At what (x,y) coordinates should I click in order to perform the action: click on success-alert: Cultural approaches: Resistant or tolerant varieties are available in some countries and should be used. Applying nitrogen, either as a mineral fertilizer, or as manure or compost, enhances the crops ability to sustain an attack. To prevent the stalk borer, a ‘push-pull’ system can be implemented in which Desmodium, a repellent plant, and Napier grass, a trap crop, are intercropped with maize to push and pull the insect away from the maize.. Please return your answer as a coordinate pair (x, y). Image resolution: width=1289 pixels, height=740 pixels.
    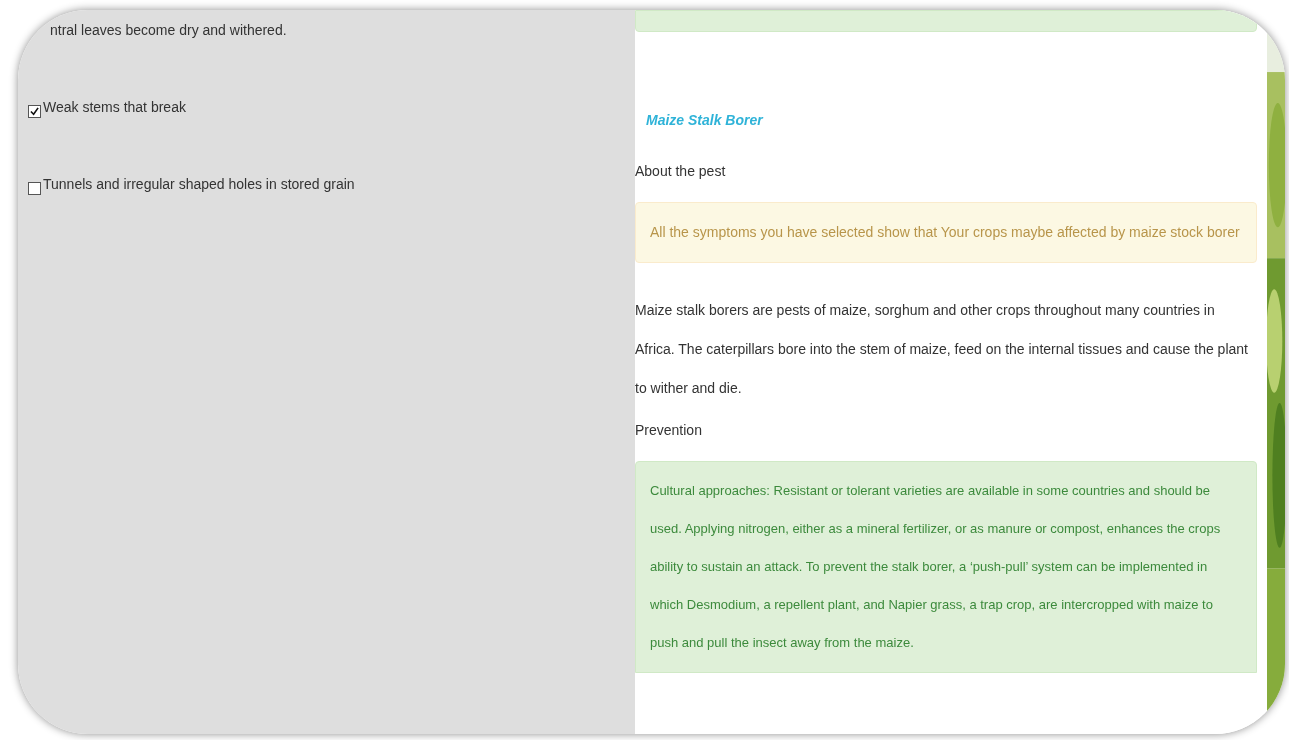
    Looking at the image, I should click on (946, 567).